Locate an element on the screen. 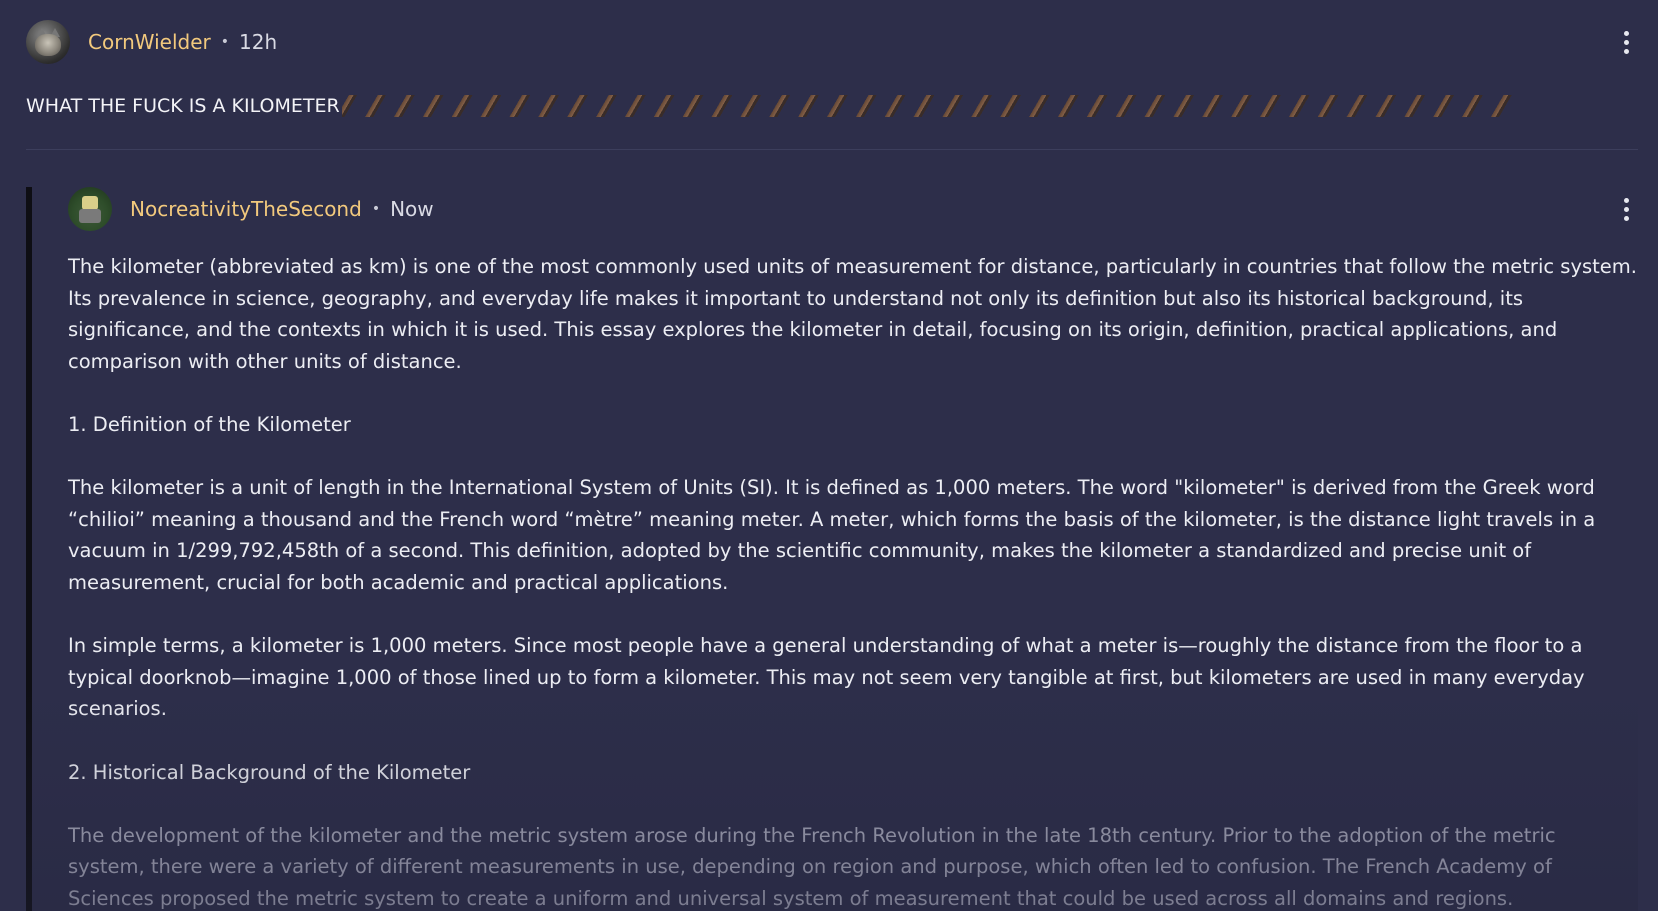 The image size is (1658, 911). post-time: 12h is located at coordinates (258, 42).